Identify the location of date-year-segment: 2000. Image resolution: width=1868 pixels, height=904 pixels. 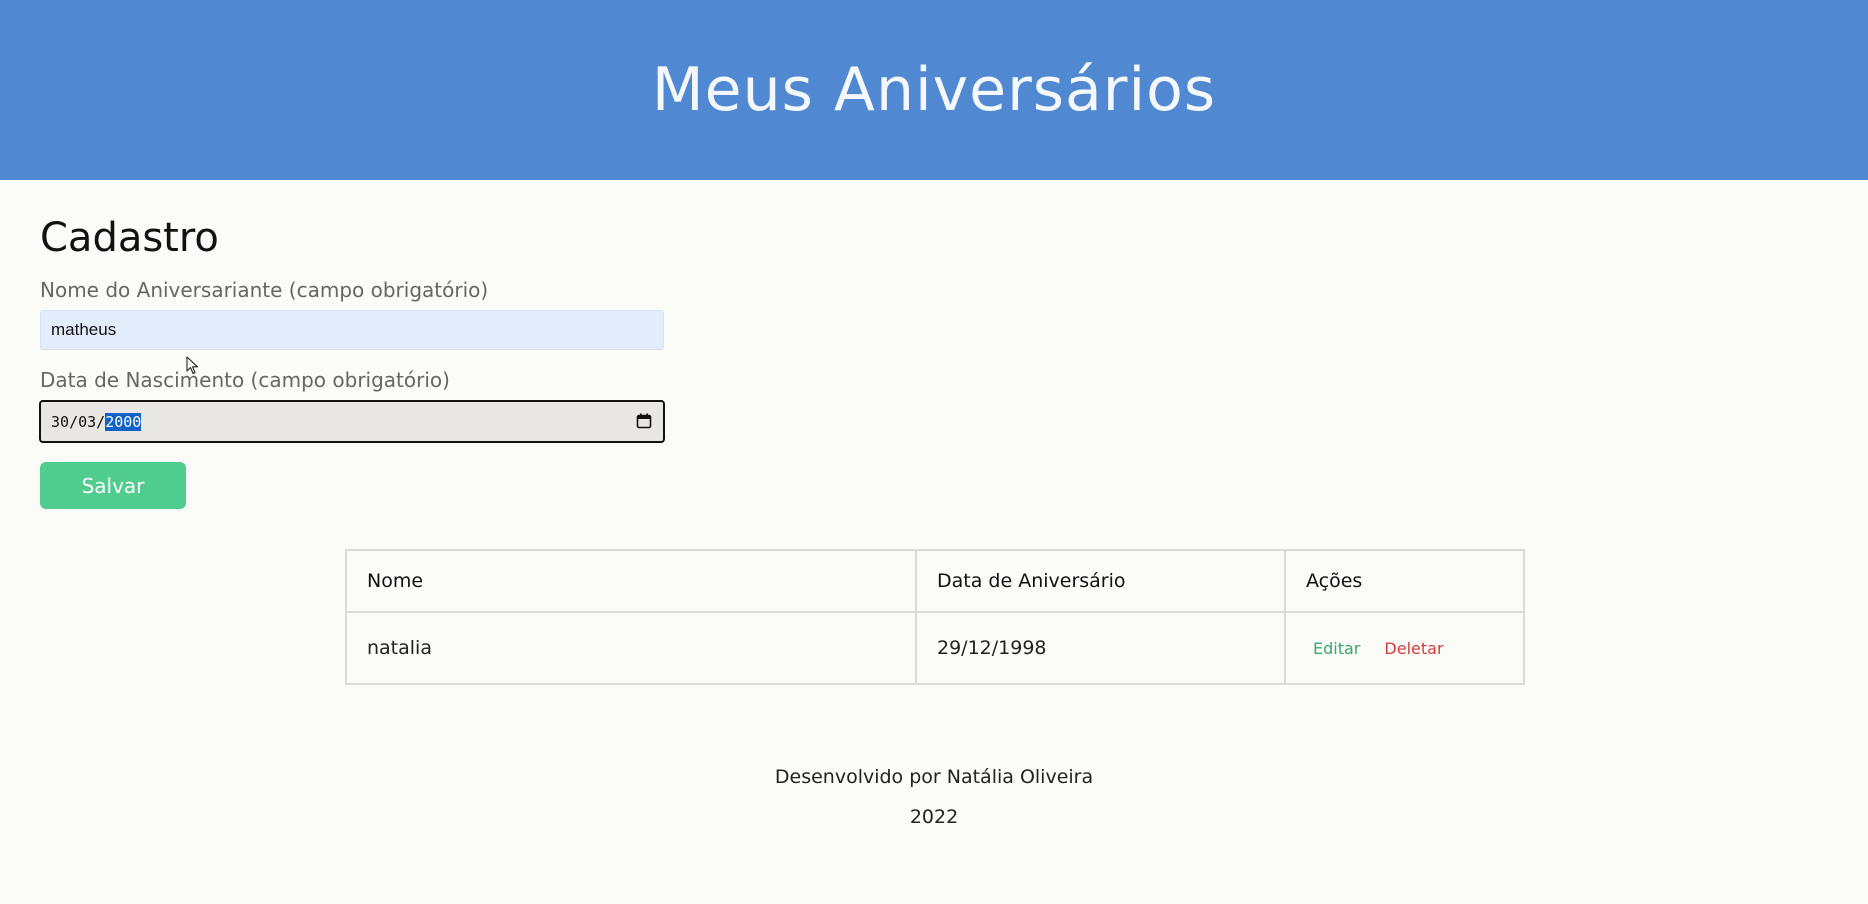
(123, 421).